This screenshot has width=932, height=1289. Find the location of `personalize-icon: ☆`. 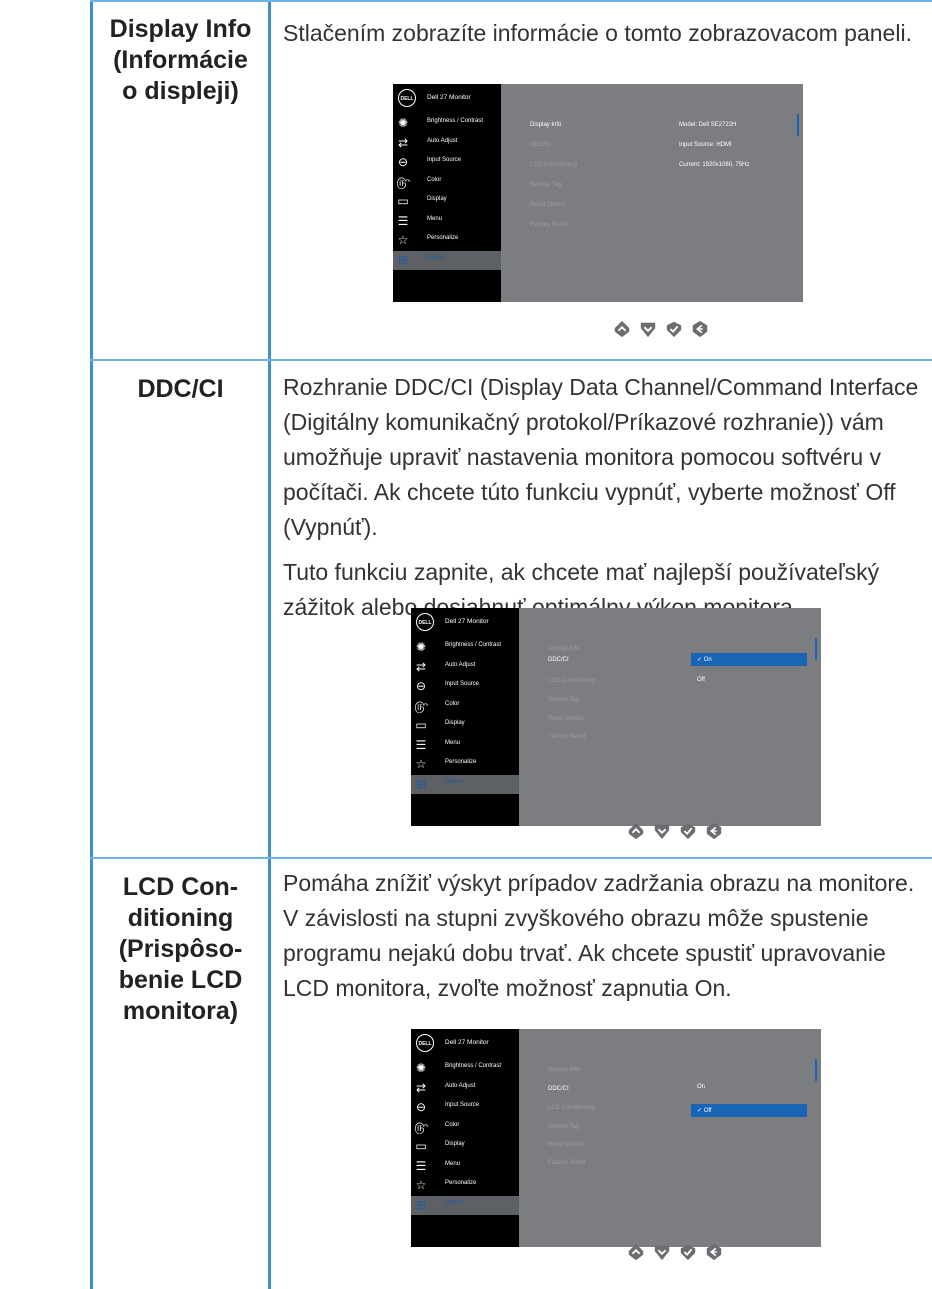

personalize-icon: ☆ is located at coordinates (421, 764).